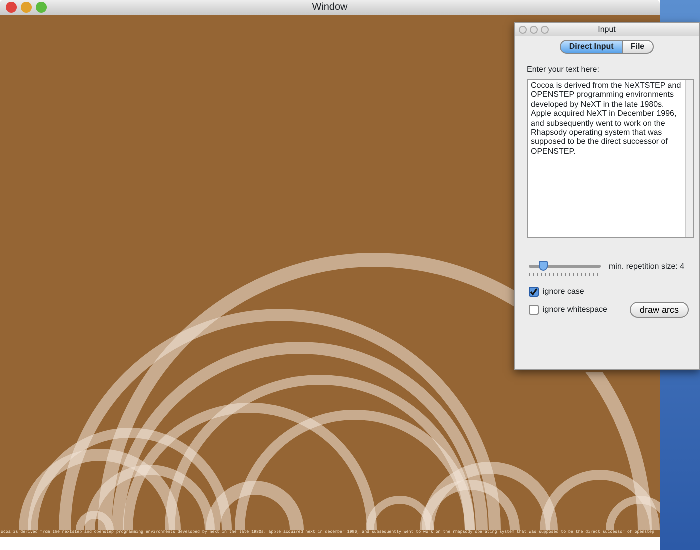 The height and width of the screenshot is (550, 700). Describe the element at coordinates (607, 29) in the screenshot. I see `panel-title: Input` at that location.